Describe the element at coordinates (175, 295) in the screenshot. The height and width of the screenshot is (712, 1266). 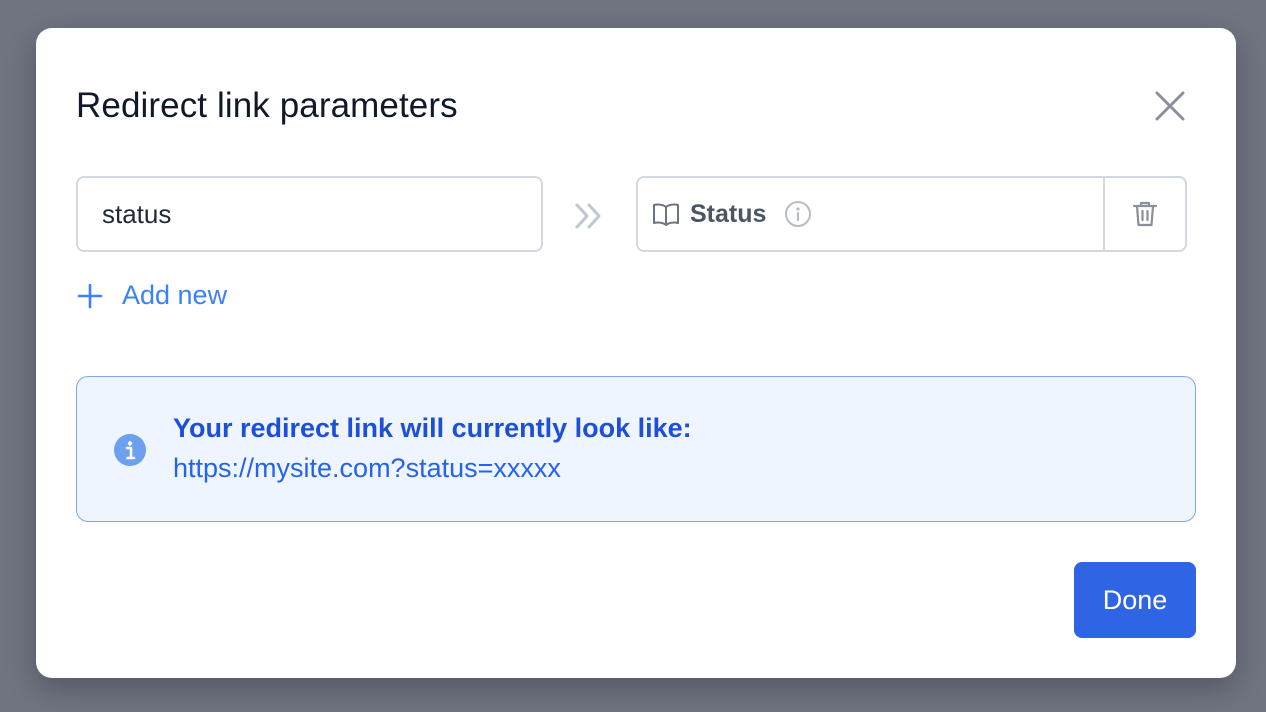
I see `add-new-label: Add new` at that location.